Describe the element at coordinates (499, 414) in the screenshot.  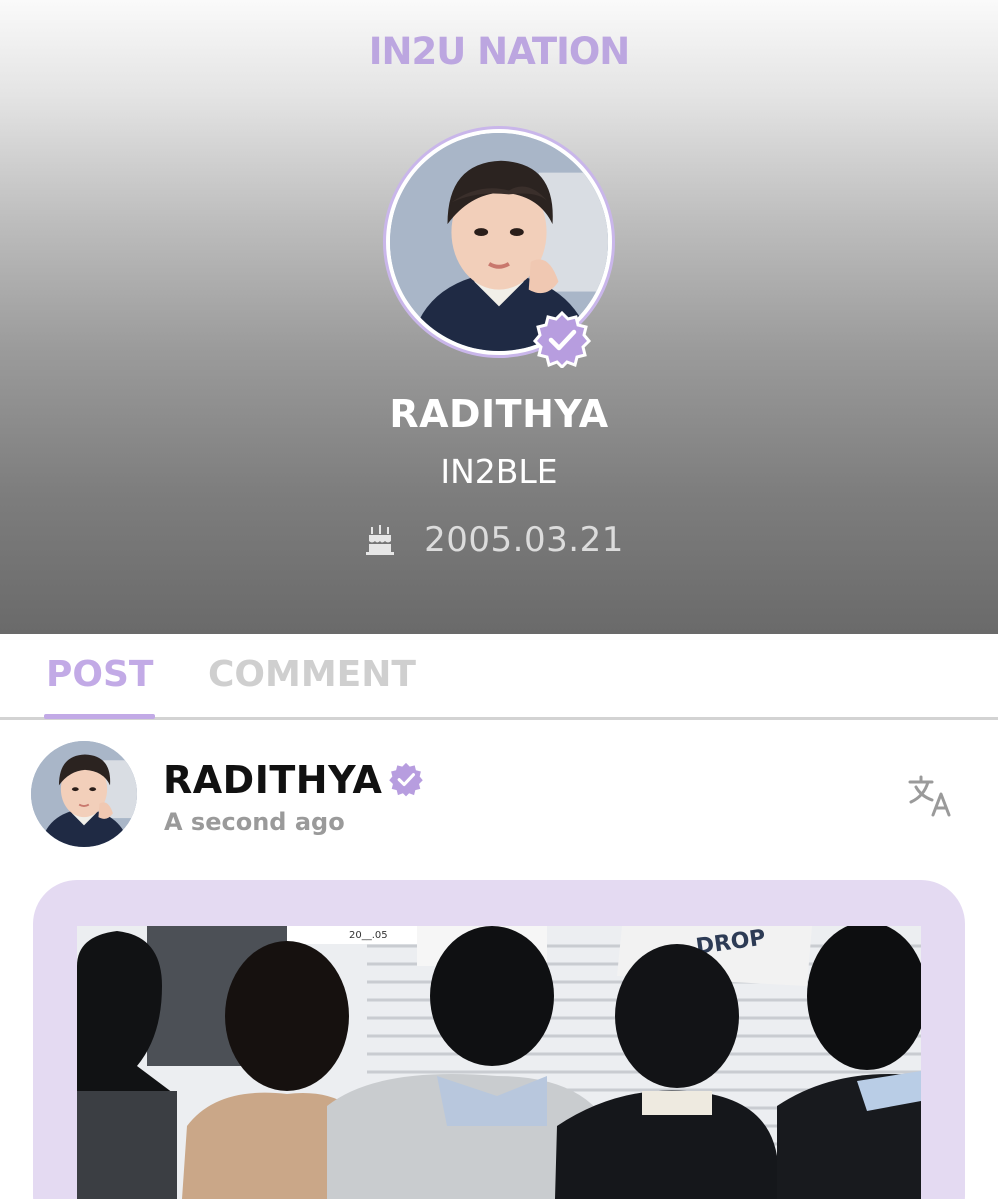
I see `profile-name: RADITHYA` at that location.